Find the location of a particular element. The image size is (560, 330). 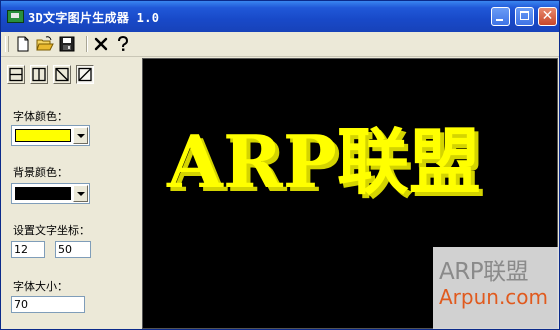

delete-icon is located at coordinates (101, 44).